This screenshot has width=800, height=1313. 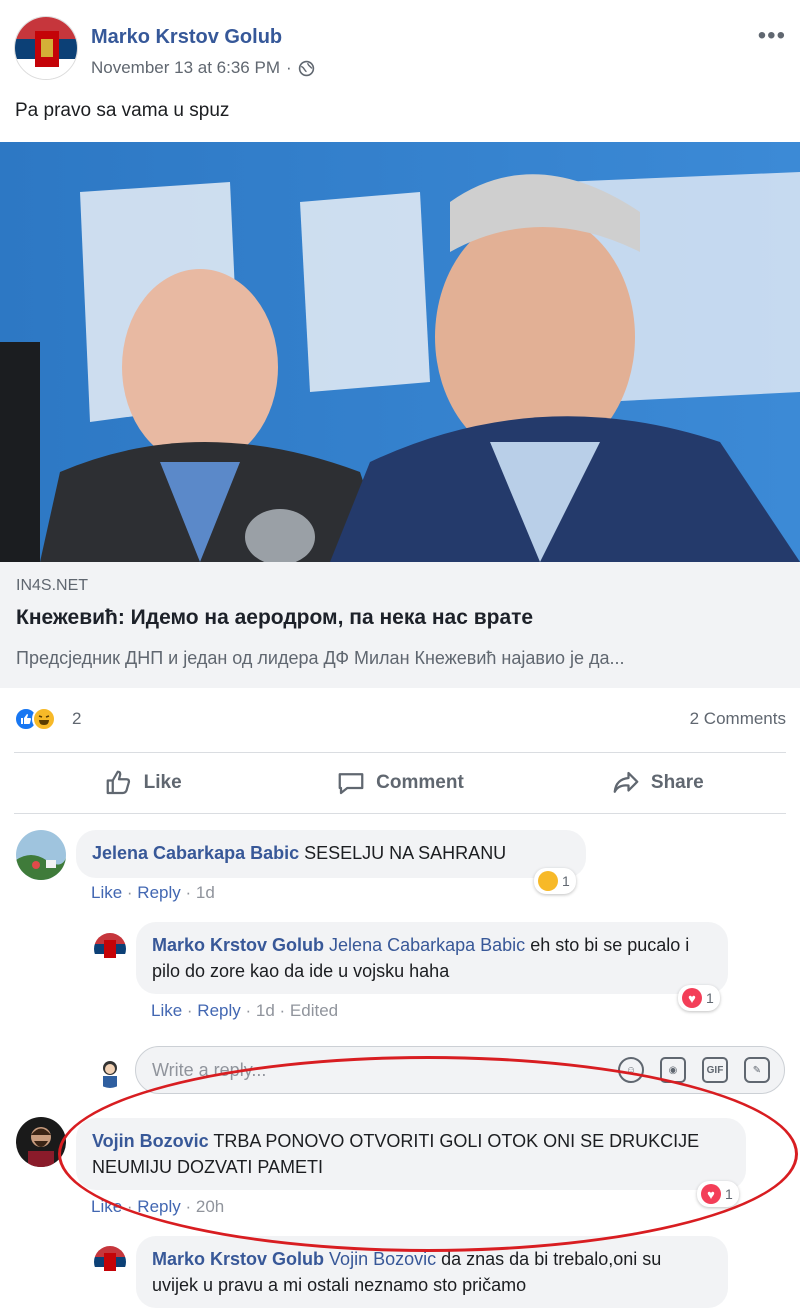 I want to click on share-arrow-icon, so click(x=626, y=782).